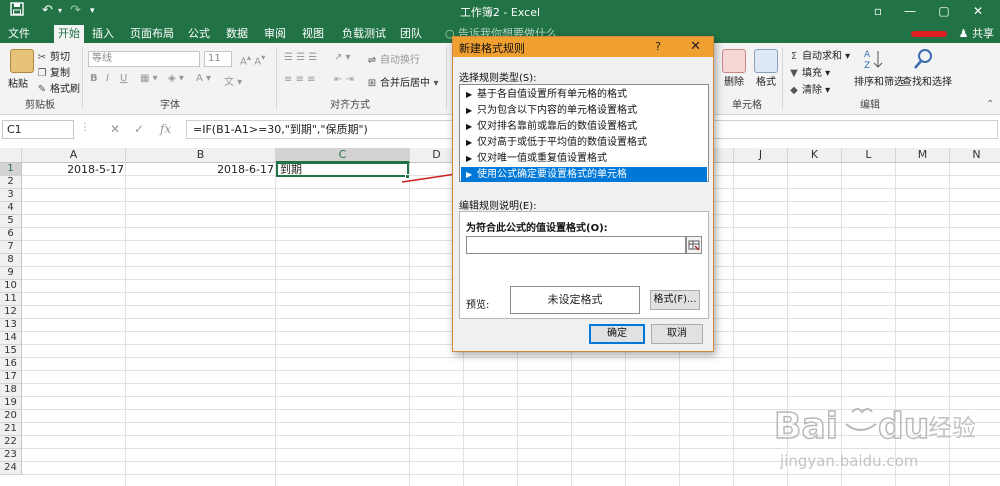  Describe the element at coordinates (165, 129) in the screenshot. I see `insert-function-icon: fx` at that location.